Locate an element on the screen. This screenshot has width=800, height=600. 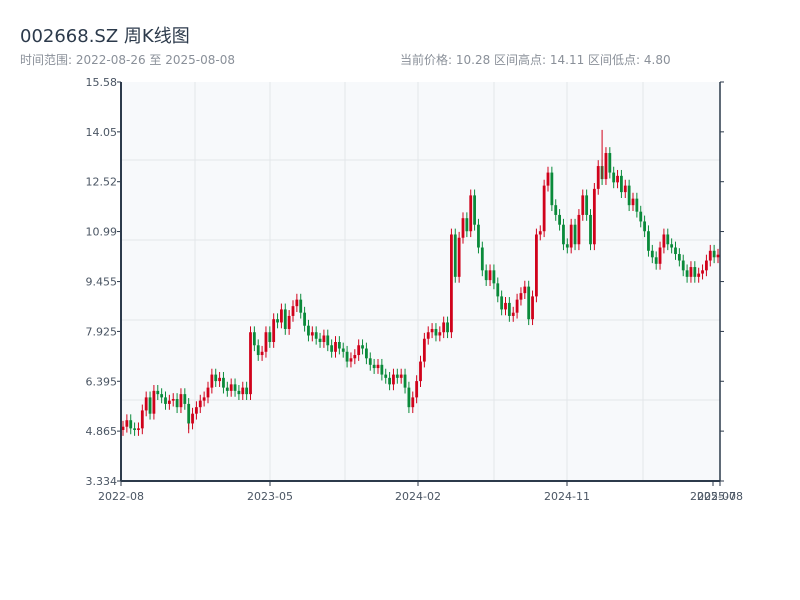
x-tick-label: 2023-05 is located at coordinates (270, 496).